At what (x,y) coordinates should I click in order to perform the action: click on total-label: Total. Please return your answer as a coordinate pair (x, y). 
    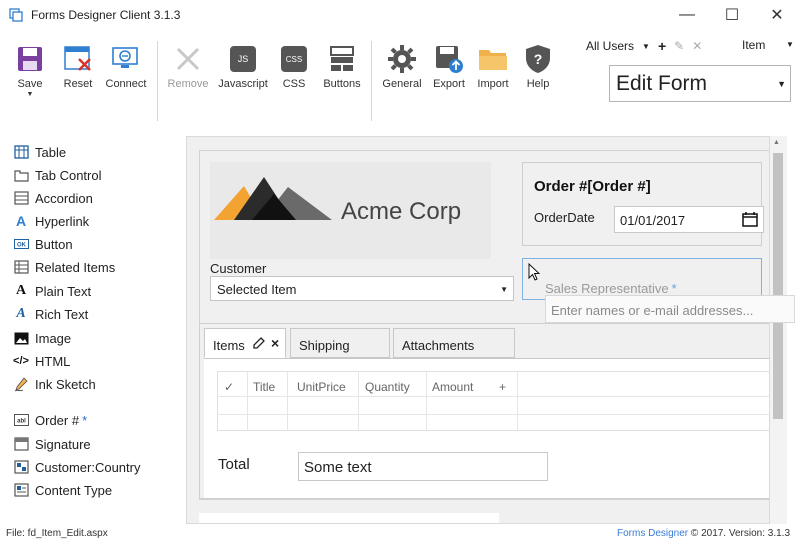
    Looking at the image, I should click on (234, 464).